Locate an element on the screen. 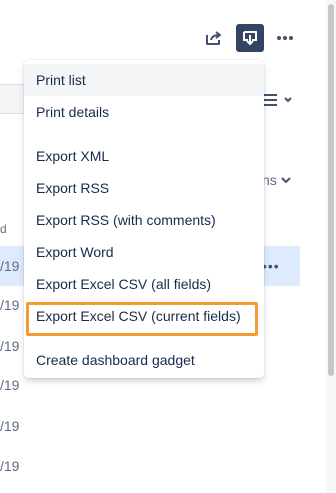  menu-item-export-rss: Export RSS is located at coordinates (144, 188).